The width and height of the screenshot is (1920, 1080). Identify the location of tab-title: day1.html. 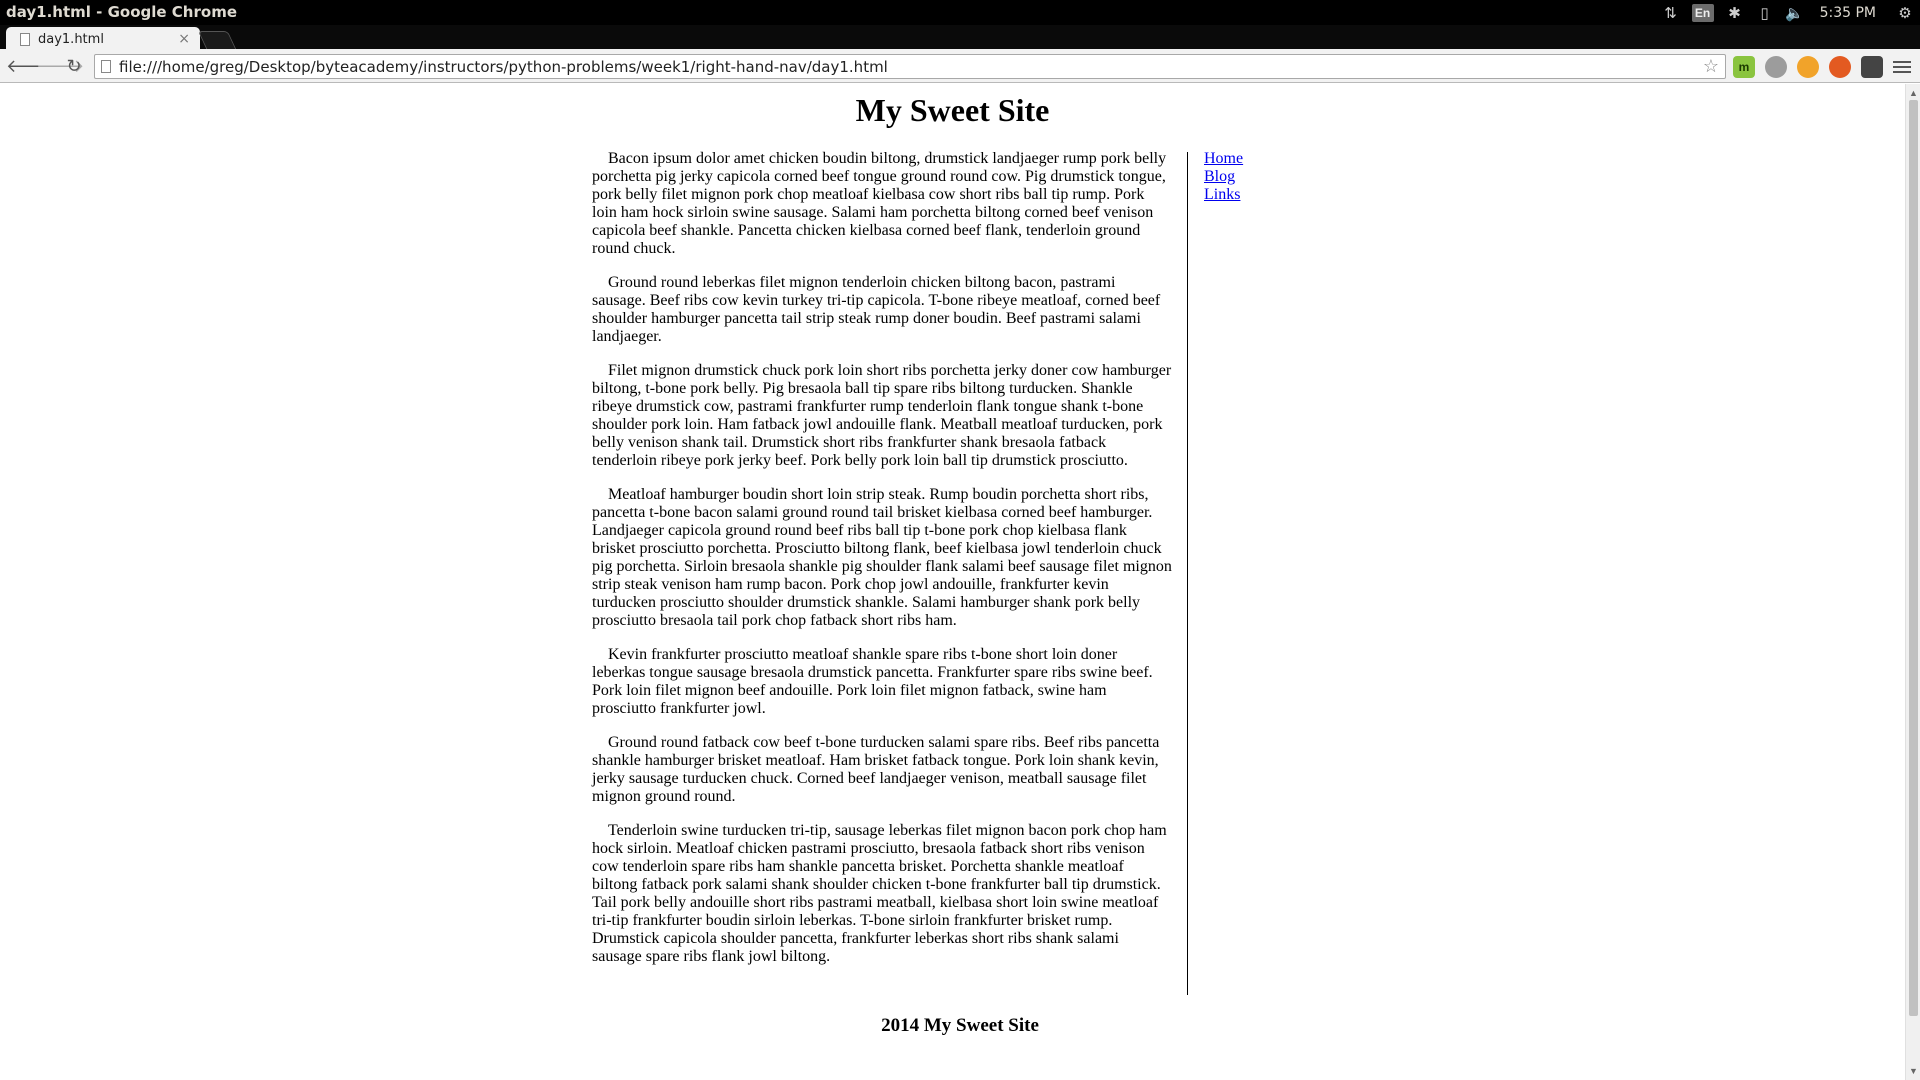
(71, 39).